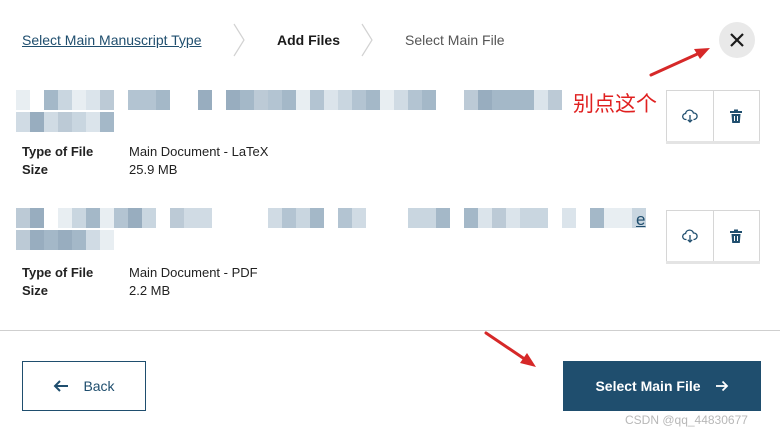  What do you see at coordinates (686, 420) in the screenshot?
I see `watermark: CSDN @qq_44830677` at bounding box center [686, 420].